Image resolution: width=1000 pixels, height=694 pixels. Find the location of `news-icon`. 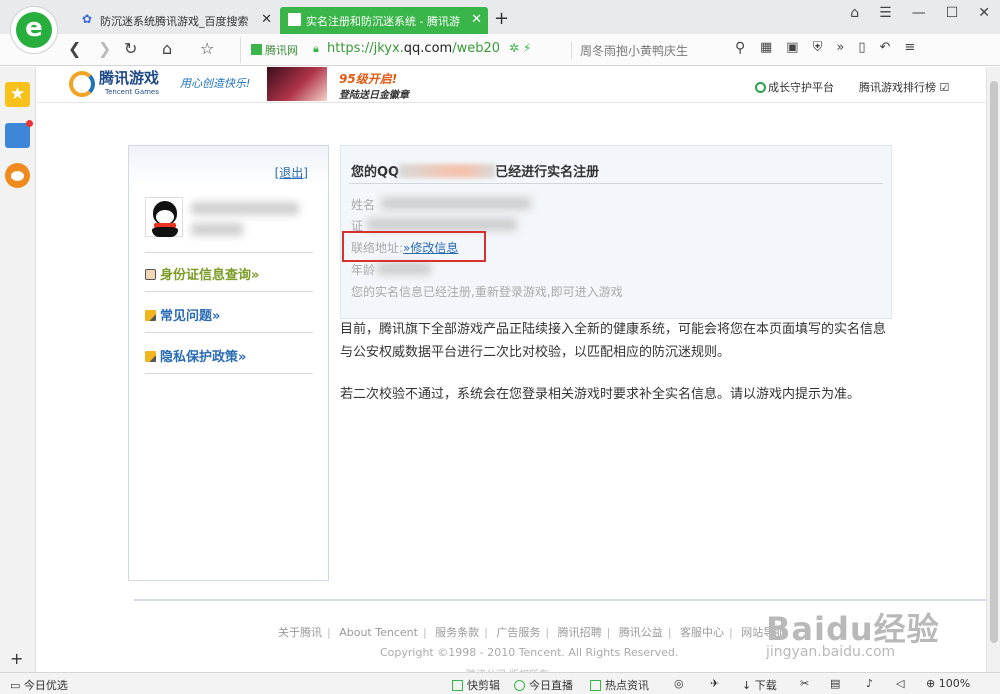

news-icon is located at coordinates (19, 134).